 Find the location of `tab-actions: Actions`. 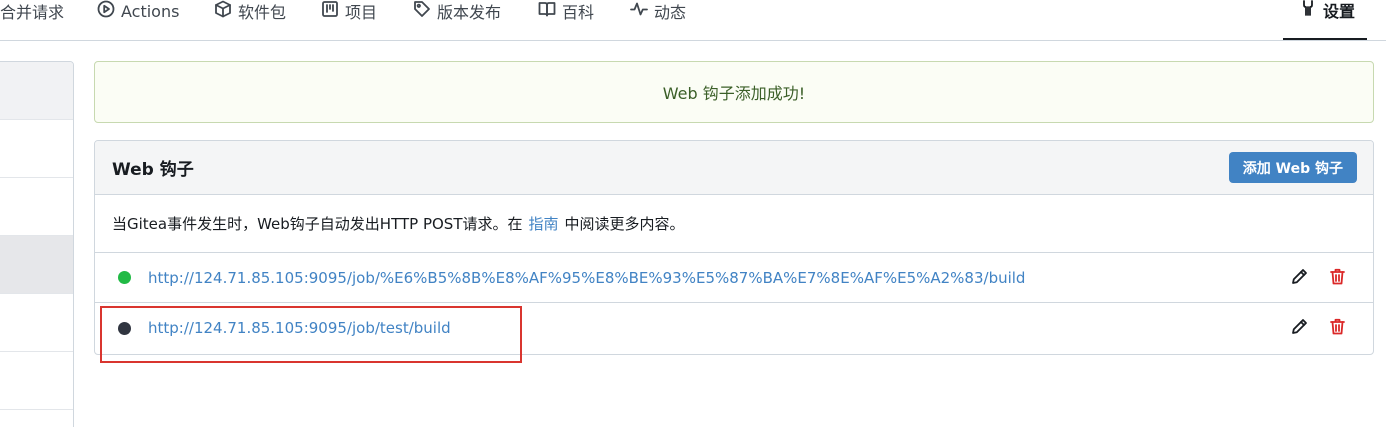

tab-actions: Actions is located at coordinates (138, 20).